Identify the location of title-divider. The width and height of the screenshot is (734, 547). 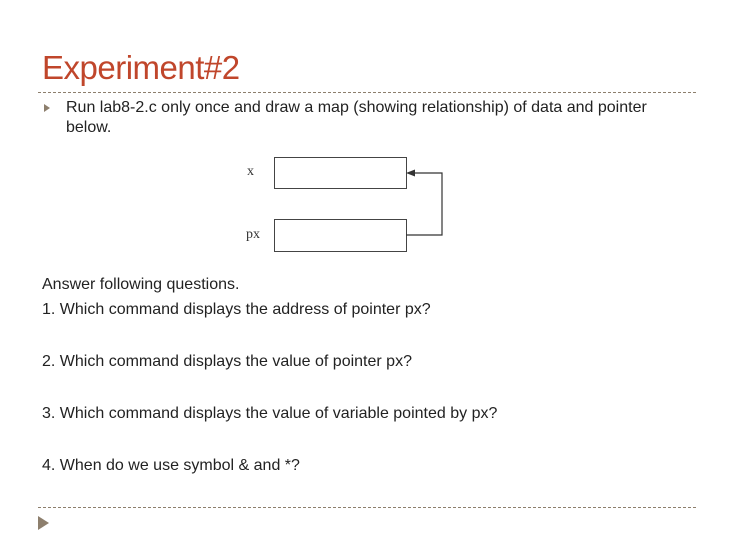
(367, 92).